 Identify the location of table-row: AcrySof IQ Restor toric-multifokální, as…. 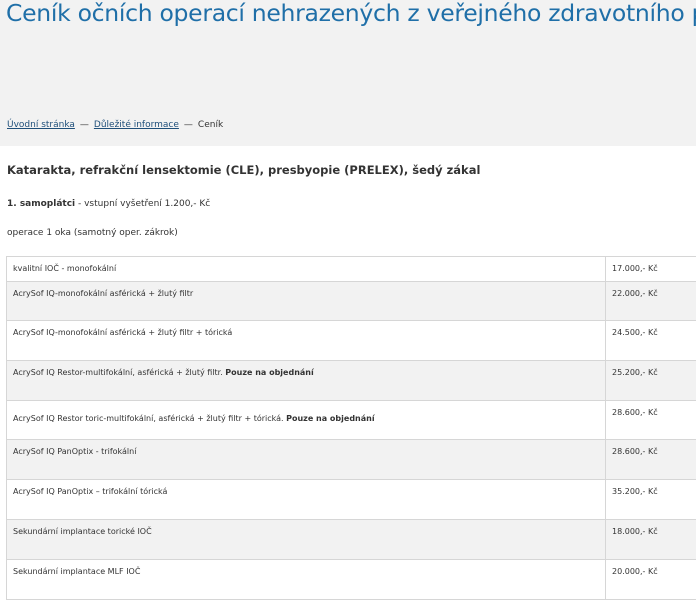
(351, 420).